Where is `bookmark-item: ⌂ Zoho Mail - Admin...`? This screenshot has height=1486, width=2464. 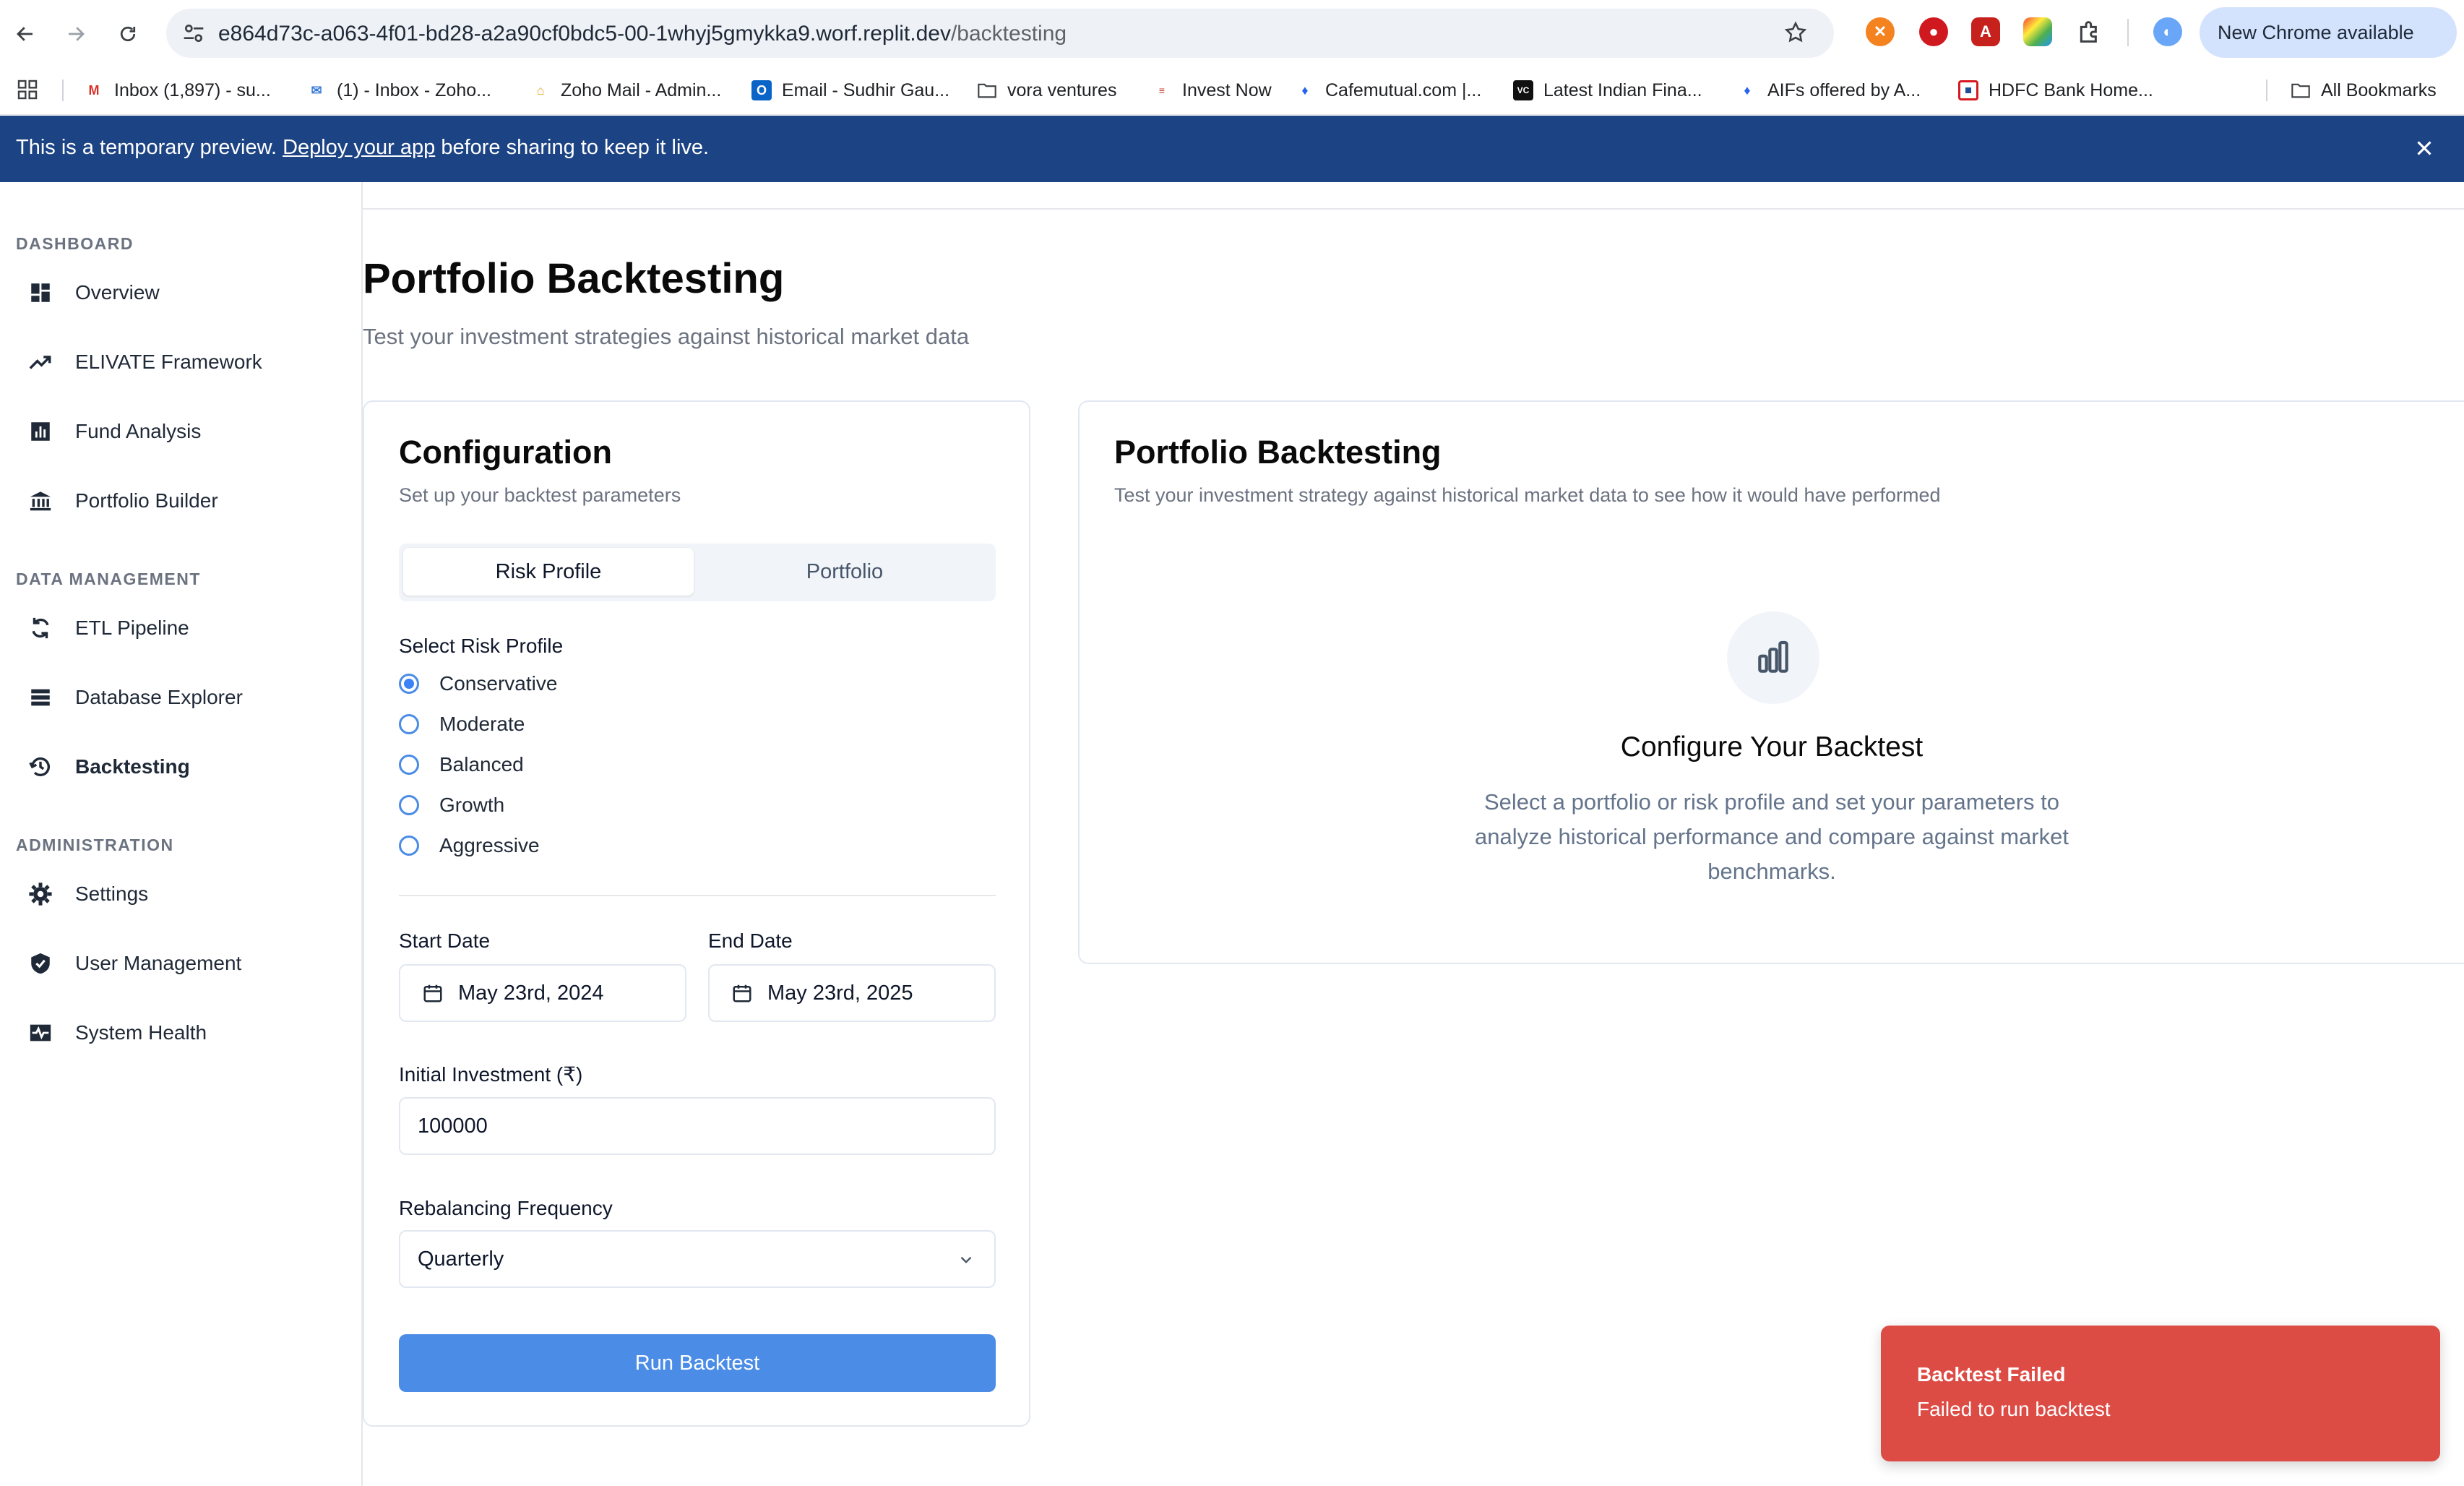 bookmark-item: ⌂ Zoho Mail - Admin... is located at coordinates (626, 90).